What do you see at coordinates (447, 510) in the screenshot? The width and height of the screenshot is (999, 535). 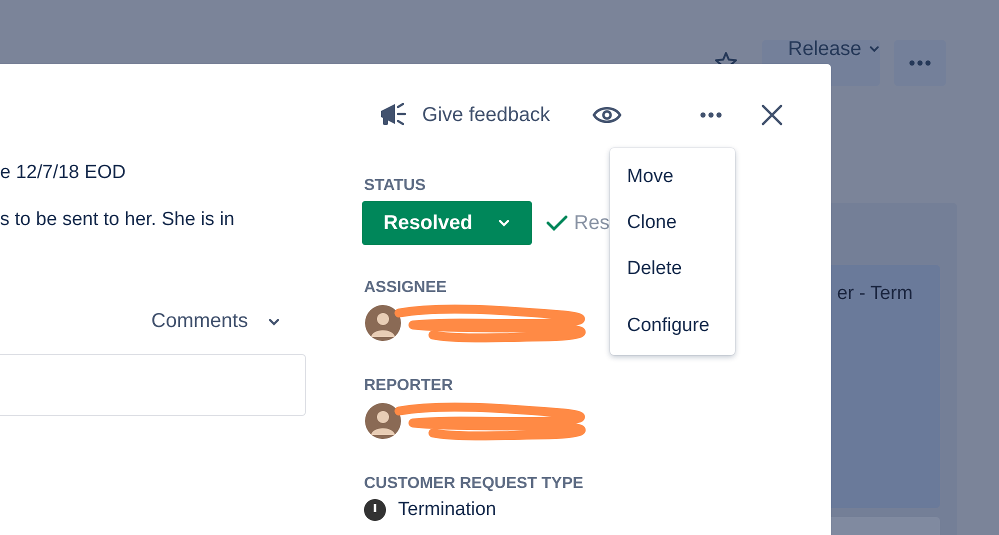 I see `request-type-value: Termination` at bounding box center [447, 510].